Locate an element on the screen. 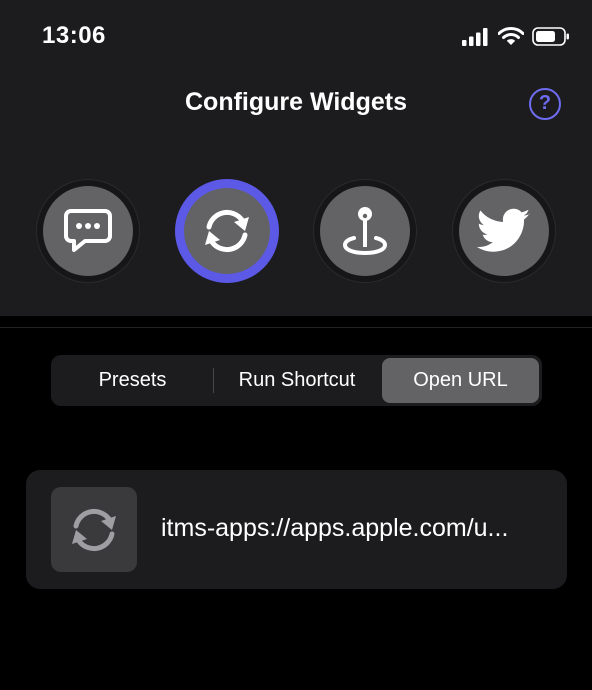 This screenshot has height=690, width=592. battery-icon is located at coordinates (550, 36).